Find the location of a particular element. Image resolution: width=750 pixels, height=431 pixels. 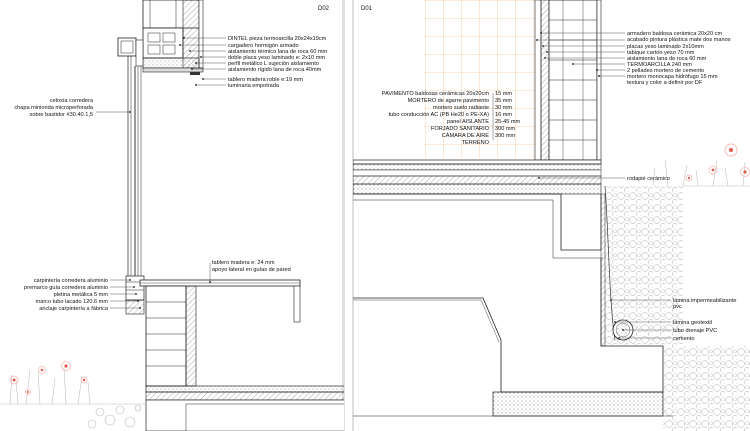

floor-layer-thk-2: 30 mm is located at coordinates (503, 108).